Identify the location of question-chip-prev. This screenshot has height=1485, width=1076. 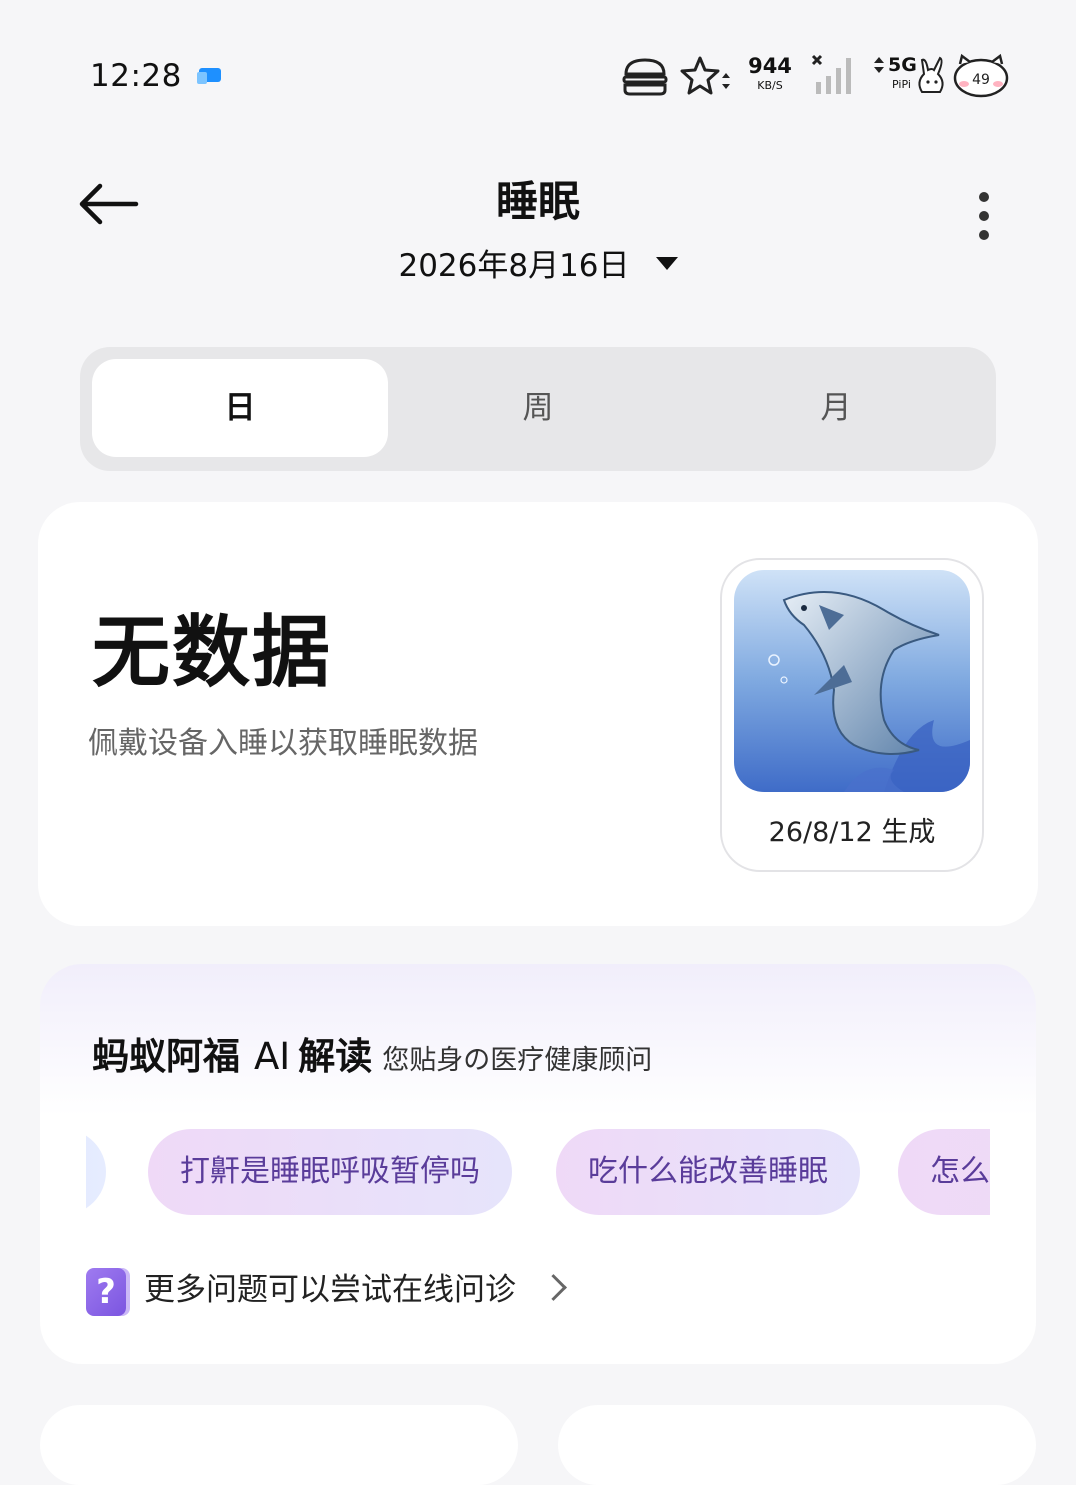
(96, 1172).